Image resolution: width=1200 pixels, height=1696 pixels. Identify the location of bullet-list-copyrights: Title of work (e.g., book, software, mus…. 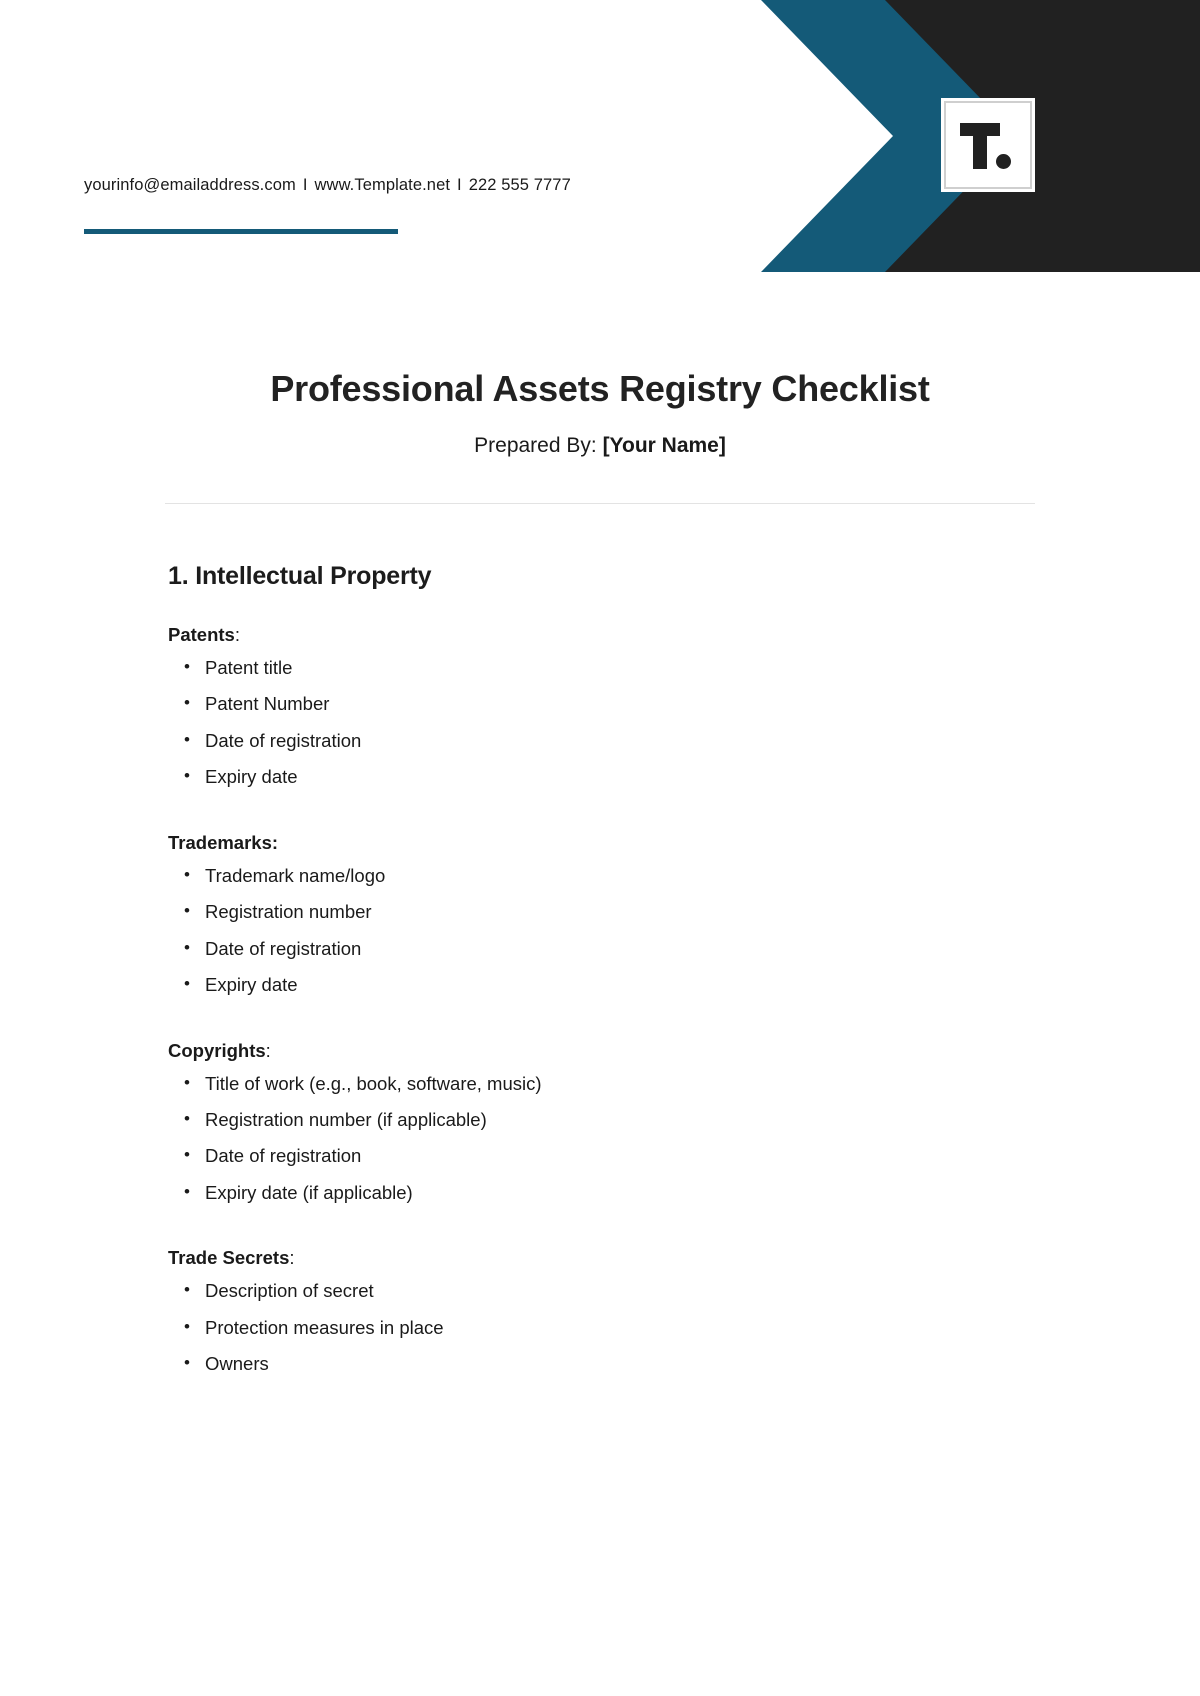
(601, 1139).